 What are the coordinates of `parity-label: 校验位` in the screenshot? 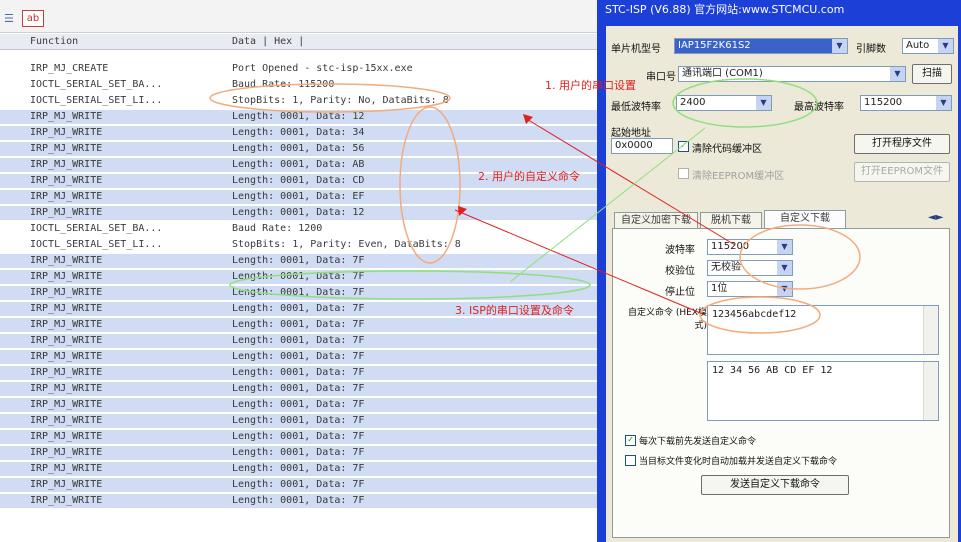 It's located at (680, 271).